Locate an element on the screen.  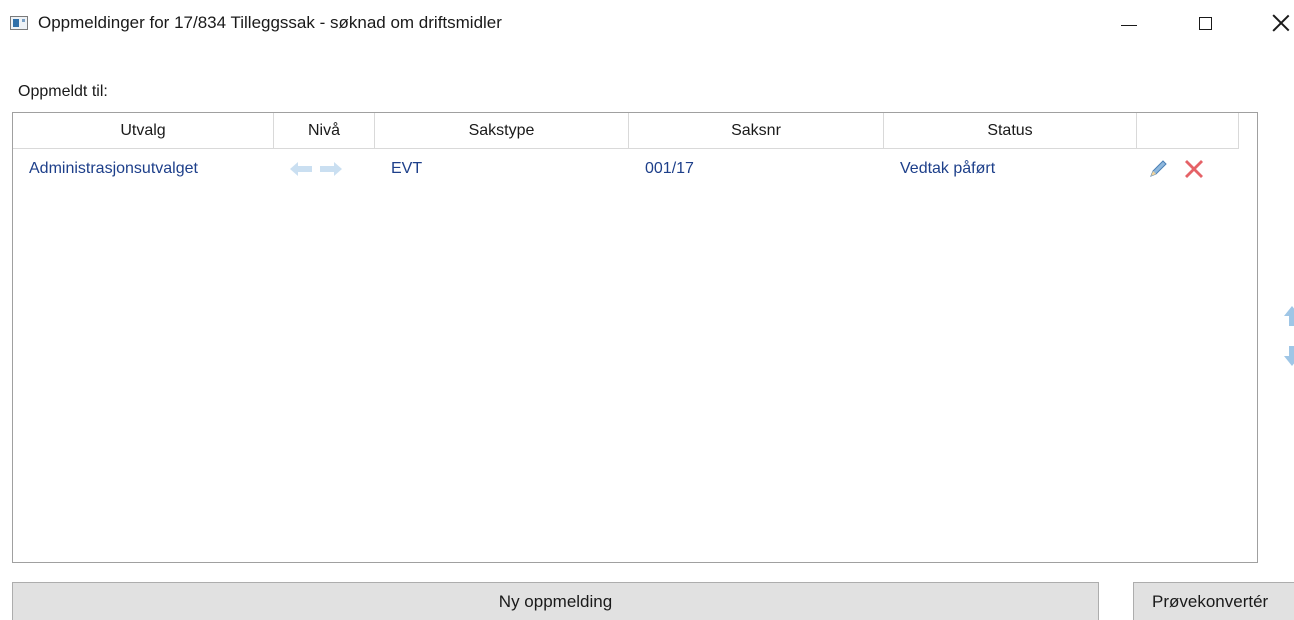
cell-saksnr: 001/17 is located at coordinates (669, 168).